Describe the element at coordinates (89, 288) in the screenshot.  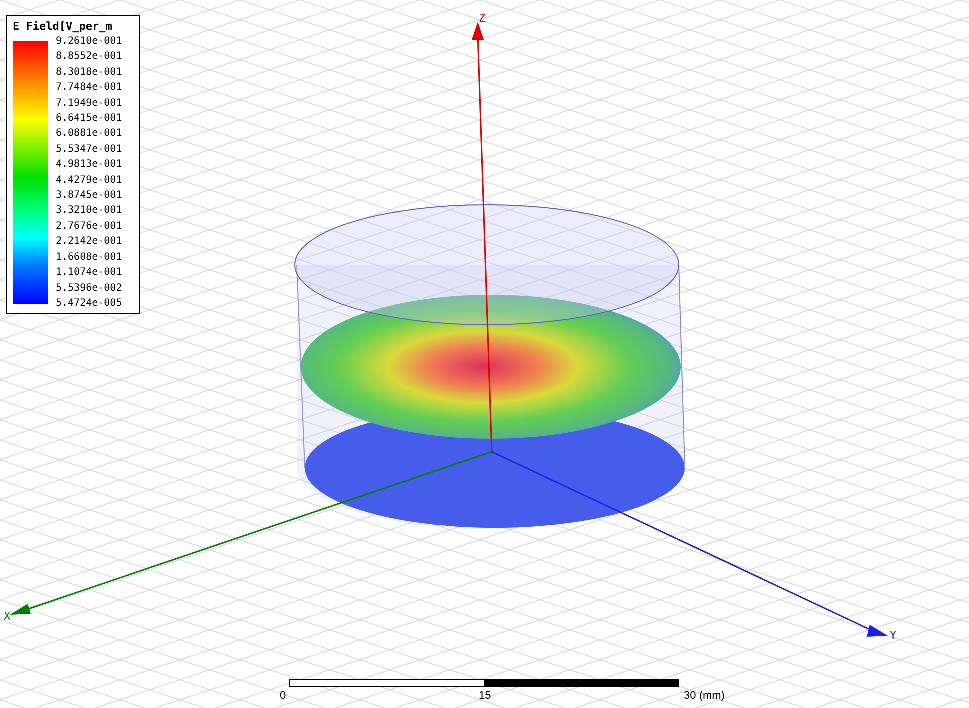
I see `legend-value: 5.5396e-002` at that location.